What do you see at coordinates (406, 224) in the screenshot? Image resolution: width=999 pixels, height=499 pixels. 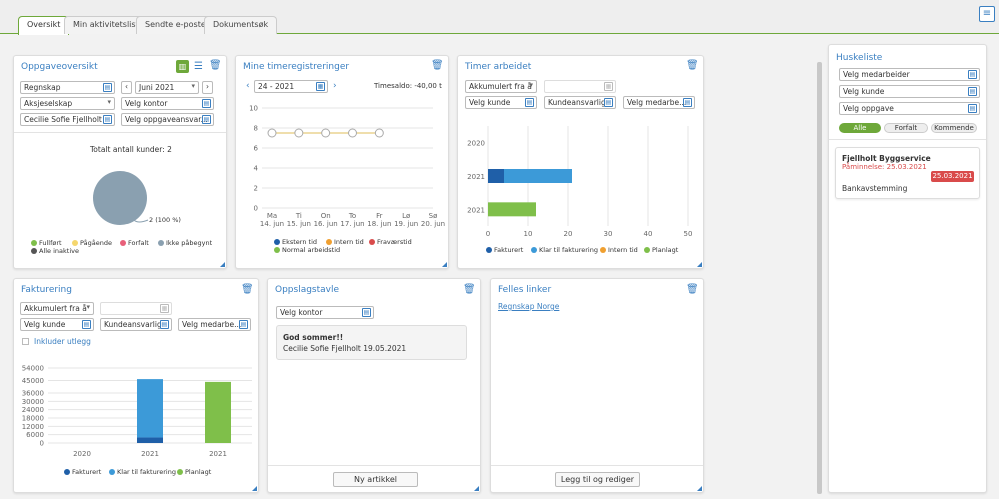 I see `x-tick-date: 19. jun` at bounding box center [406, 224].